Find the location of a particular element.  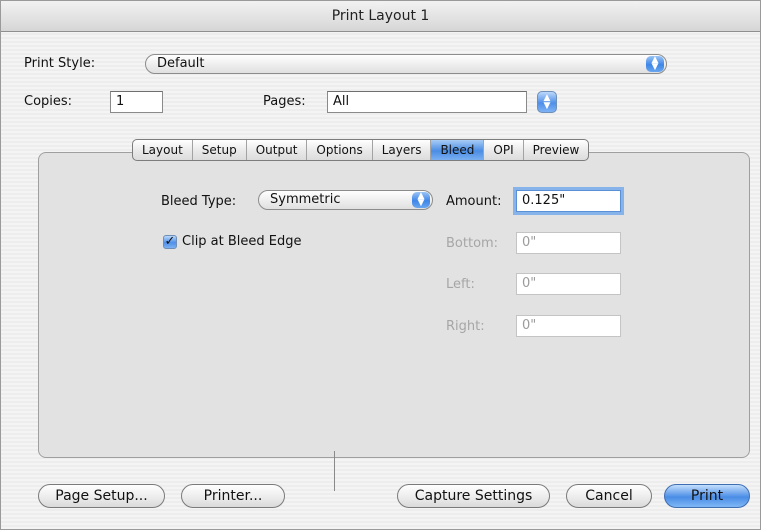

checkmark-icon: ✓ is located at coordinates (170, 241).